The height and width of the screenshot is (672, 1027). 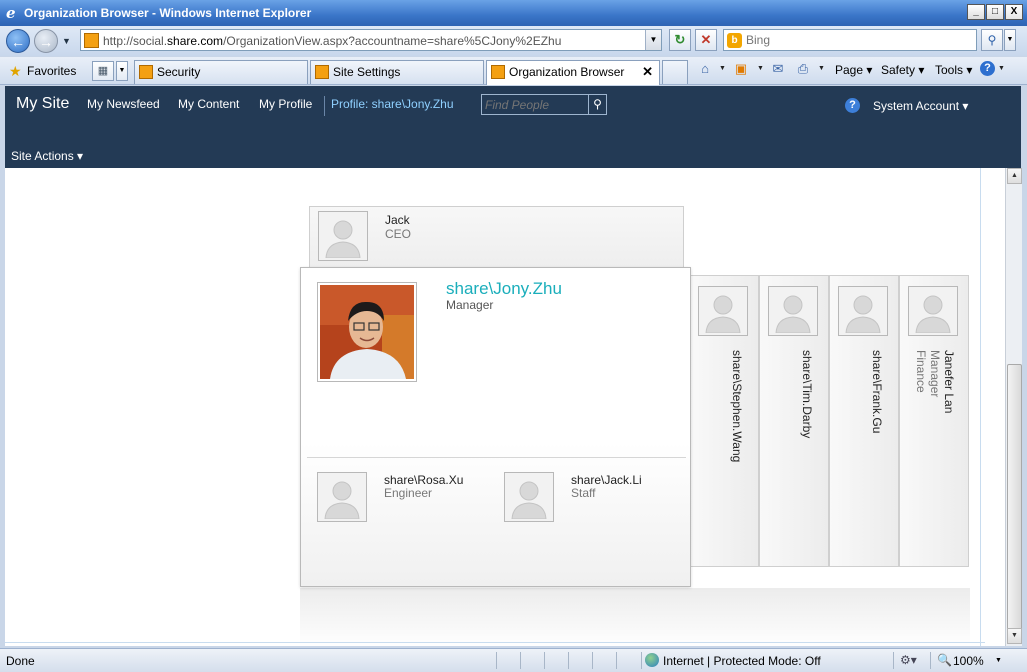 What do you see at coordinates (208, 104) in the screenshot?
I see `nav-my-content: My Content` at bounding box center [208, 104].